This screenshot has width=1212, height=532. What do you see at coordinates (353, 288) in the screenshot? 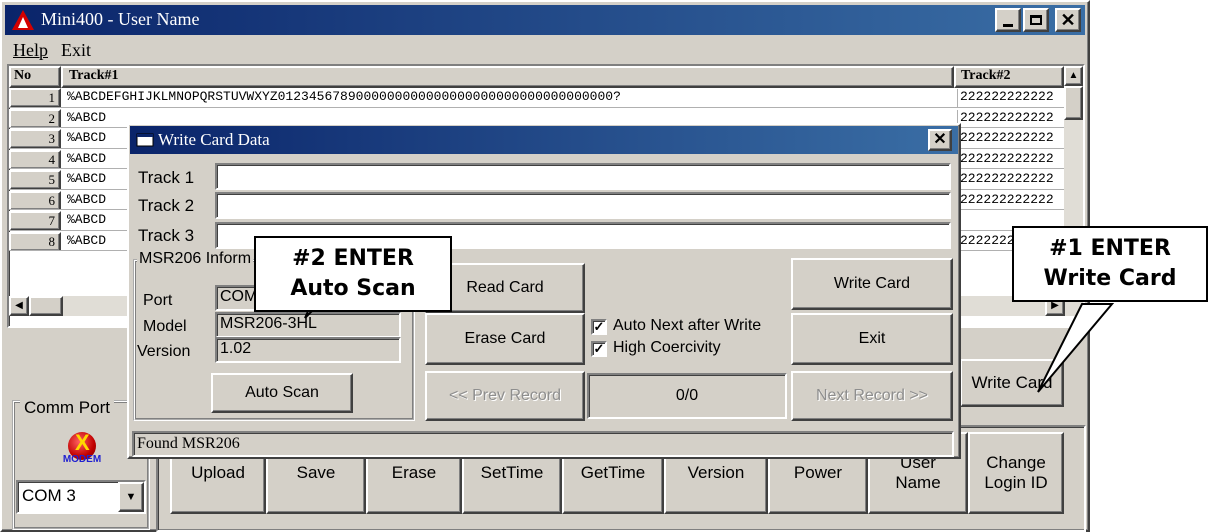
I see `callout2-line2: Auto Scan` at bounding box center [353, 288].